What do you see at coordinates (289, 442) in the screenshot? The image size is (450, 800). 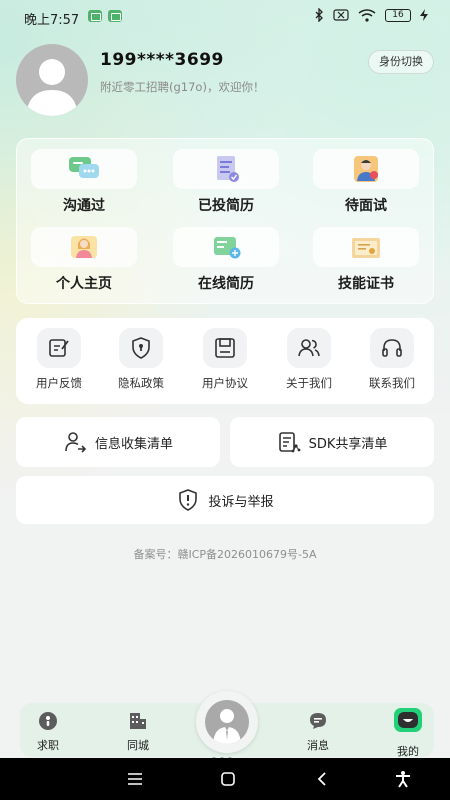 I see `document-share-icon` at bounding box center [289, 442].